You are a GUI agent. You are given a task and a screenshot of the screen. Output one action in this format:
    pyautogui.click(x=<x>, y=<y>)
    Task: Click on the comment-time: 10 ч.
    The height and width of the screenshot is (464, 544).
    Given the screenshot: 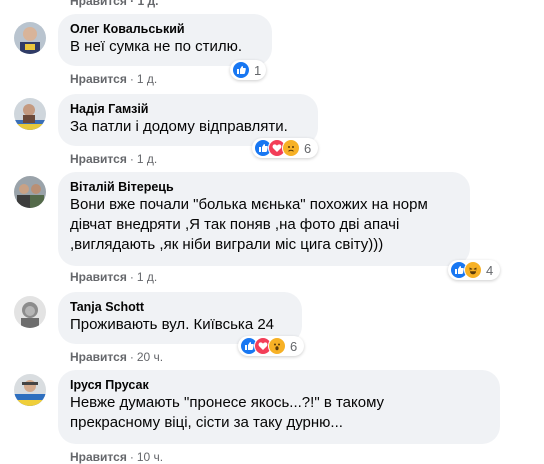 What is the action you would take?
    pyautogui.click(x=150, y=457)
    